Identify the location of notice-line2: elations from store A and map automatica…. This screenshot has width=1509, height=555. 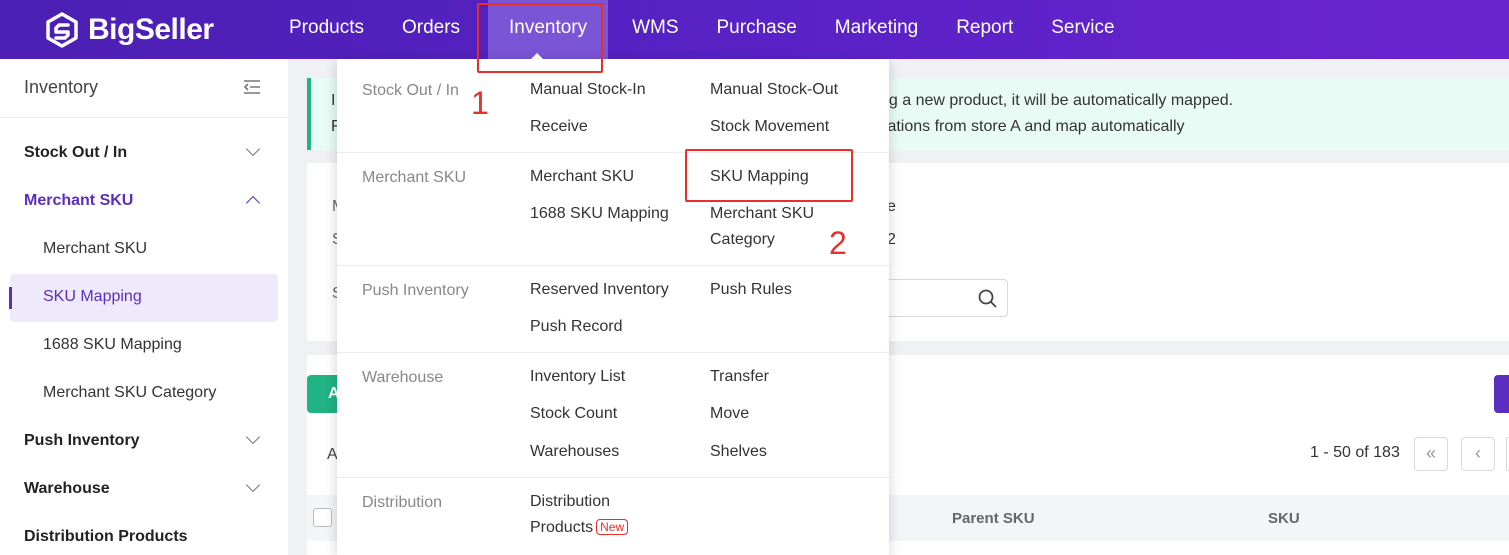
(1030, 126).